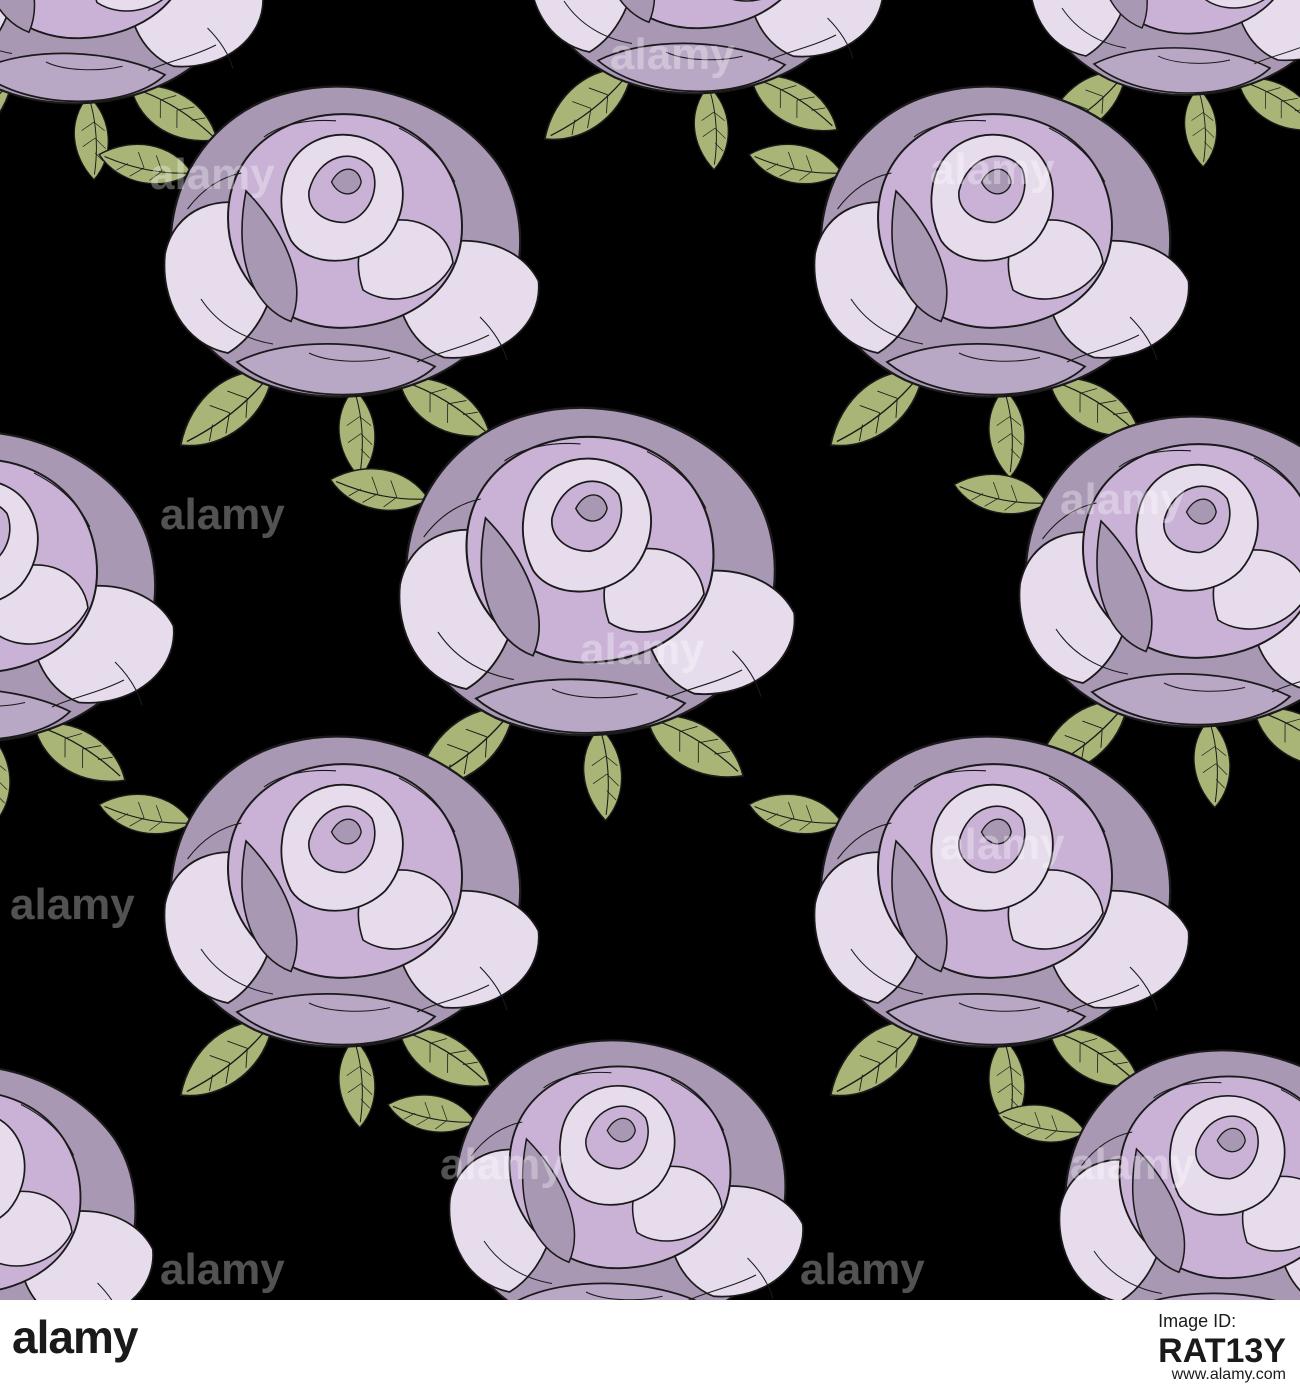 This screenshot has height=1390, width=1300. What do you see at coordinates (1222, 1351) in the screenshot?
I see `image-id-value: RAT13Y` at bounding box center [1222, 1351].